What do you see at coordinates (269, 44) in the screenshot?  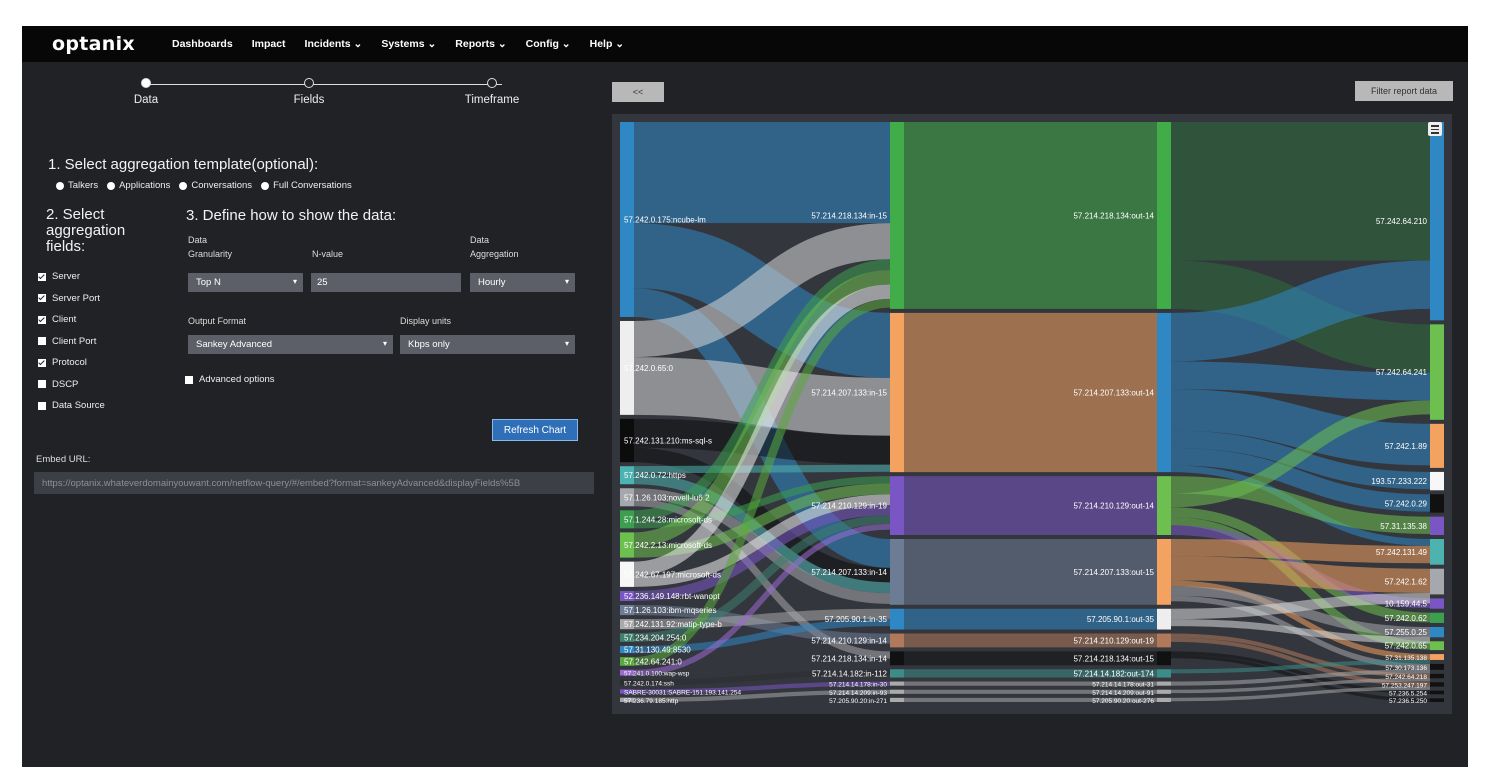 I see `nav-impact: Impact` at bounding box center [269, 44].